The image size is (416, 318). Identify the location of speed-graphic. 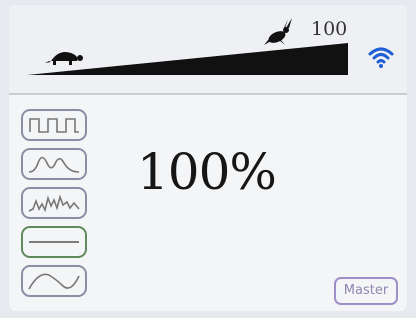
(187, 46).